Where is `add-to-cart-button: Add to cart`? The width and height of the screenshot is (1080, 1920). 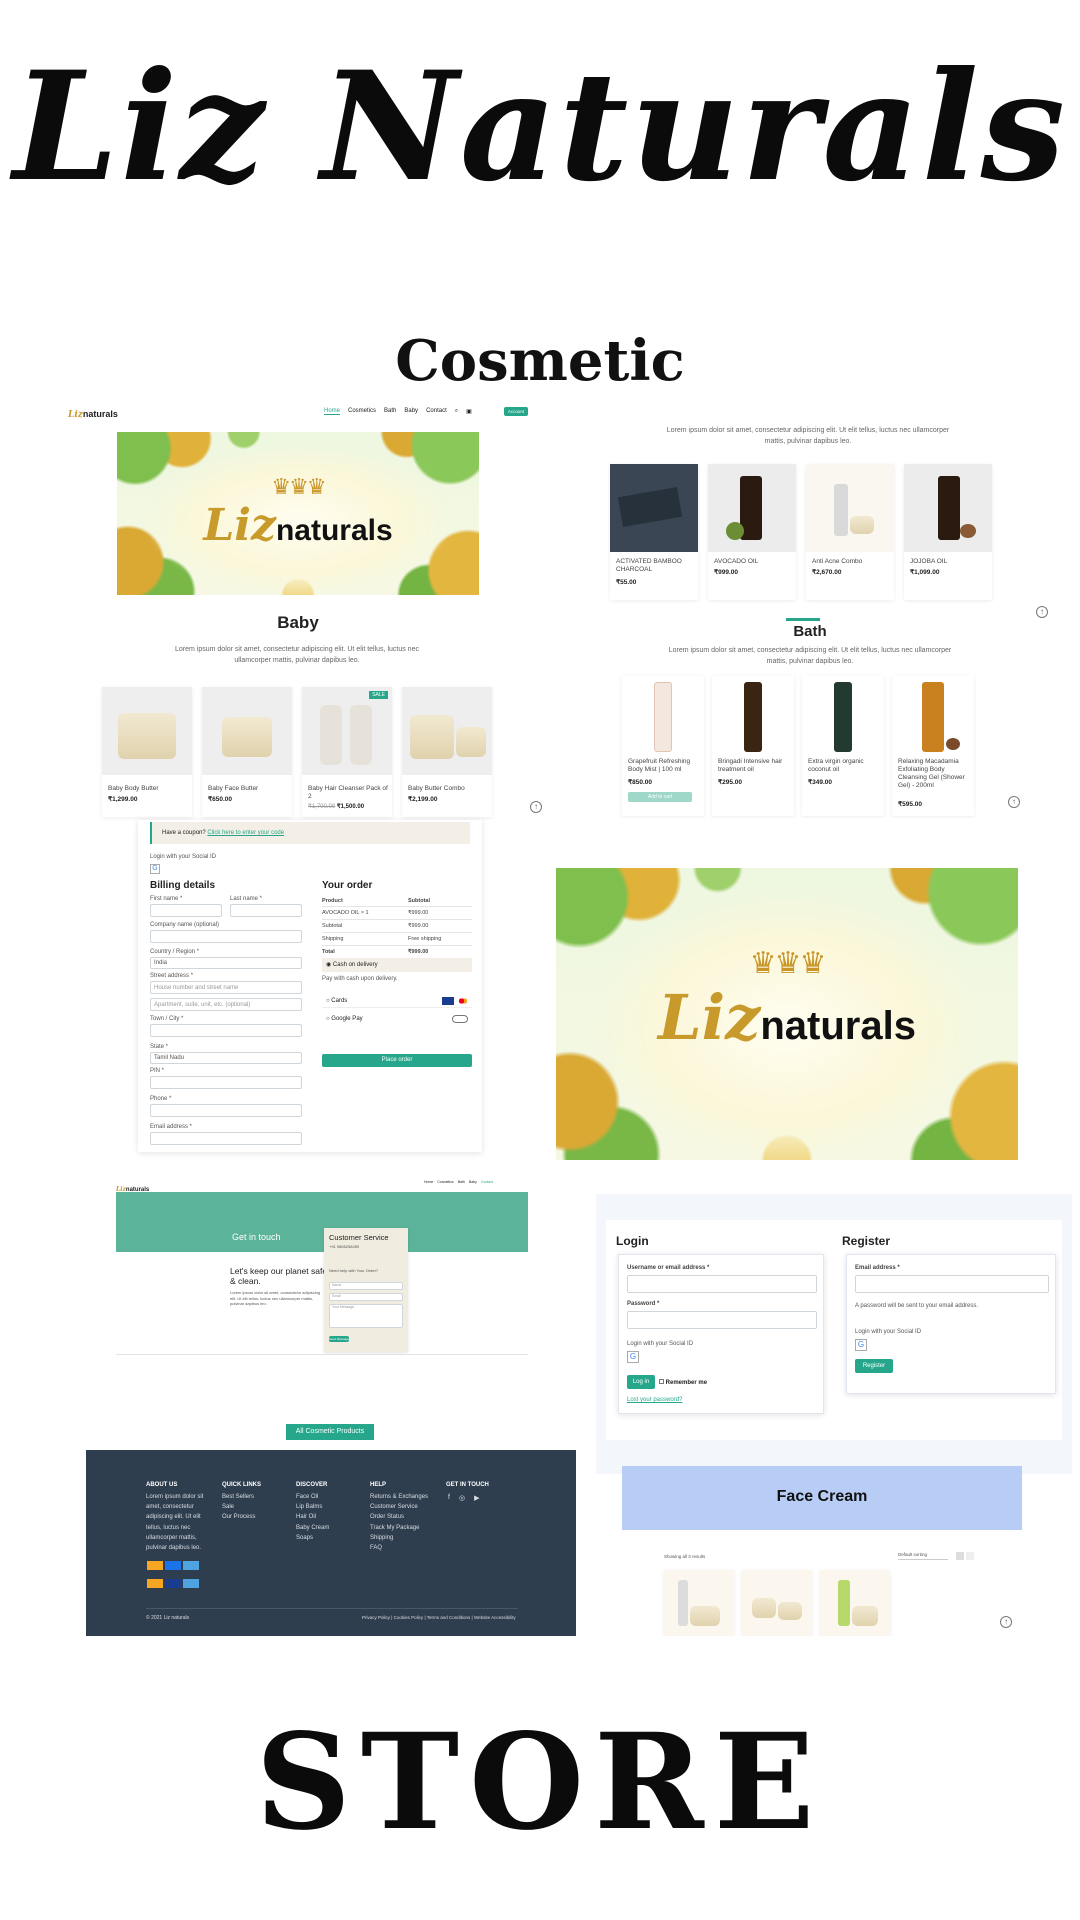 add-to-cart-button: Add to cart is located at coordinates (660, 797).